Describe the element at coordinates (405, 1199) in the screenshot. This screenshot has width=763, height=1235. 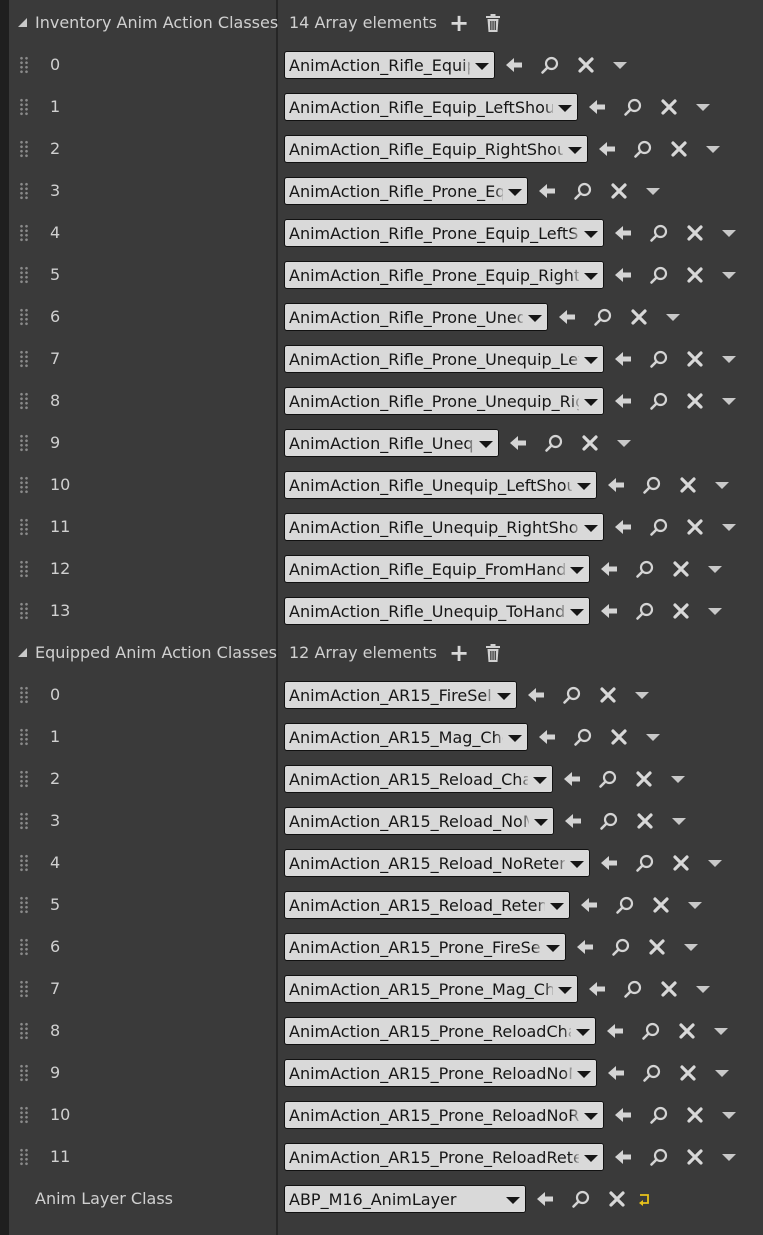
I see `anim-layer-class-combo: ABP_M16_AnimLayer` at that location.